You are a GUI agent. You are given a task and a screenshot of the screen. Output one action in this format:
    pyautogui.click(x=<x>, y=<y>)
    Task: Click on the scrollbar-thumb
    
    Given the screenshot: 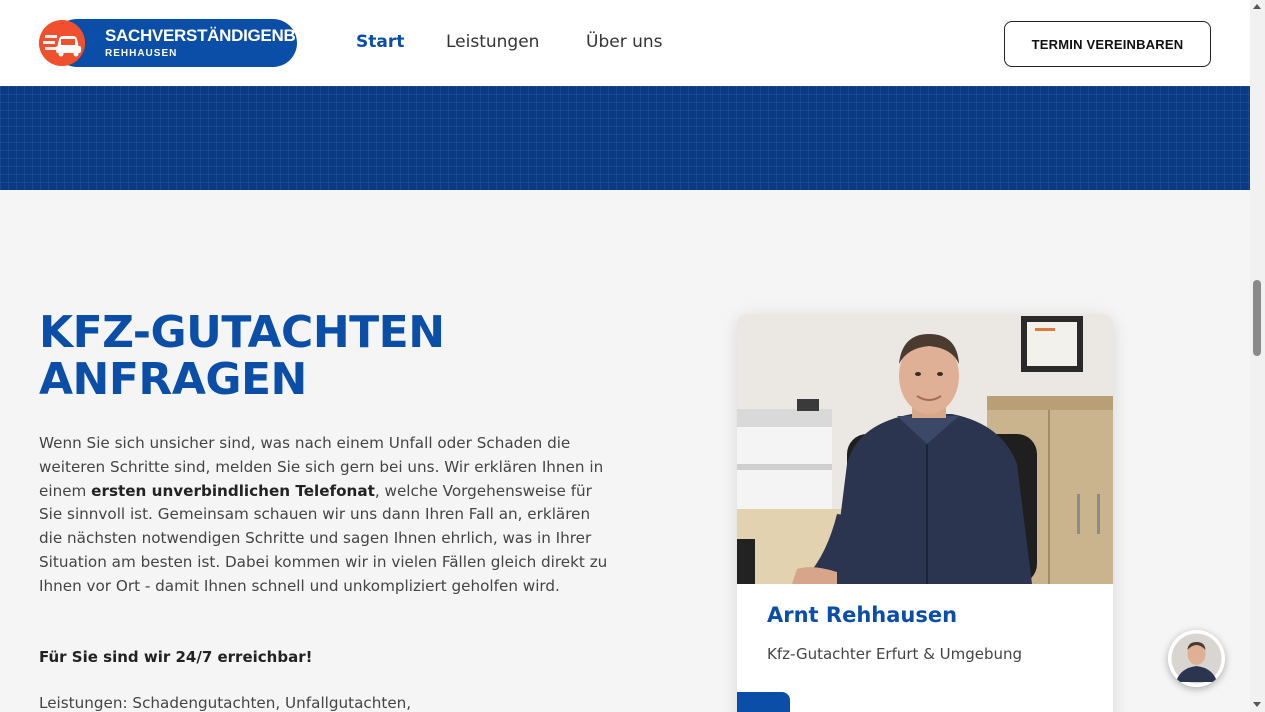 What is the action you would take?
    pyautogui.click(x=1257, y=318)
    